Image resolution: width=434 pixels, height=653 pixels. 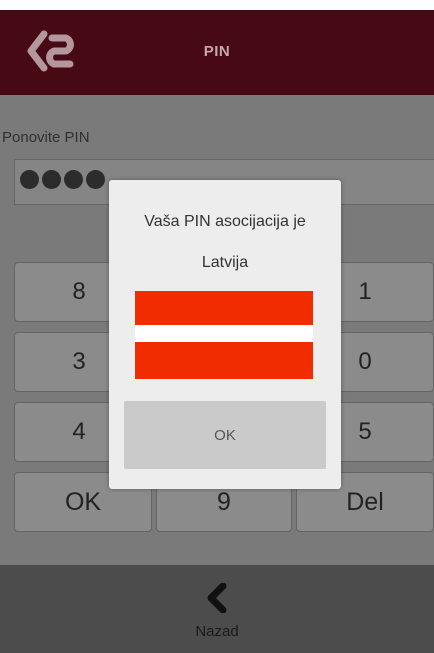 I want to click on page-title: PIN, so click(x=217, y=51).